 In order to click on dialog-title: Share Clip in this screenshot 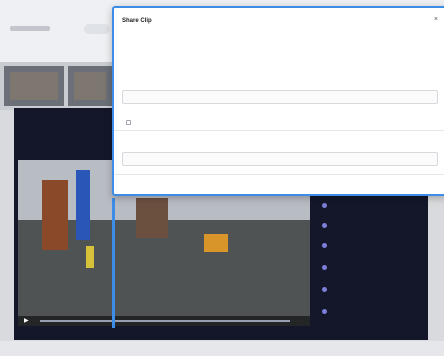, I will do `click(137, 21)`.